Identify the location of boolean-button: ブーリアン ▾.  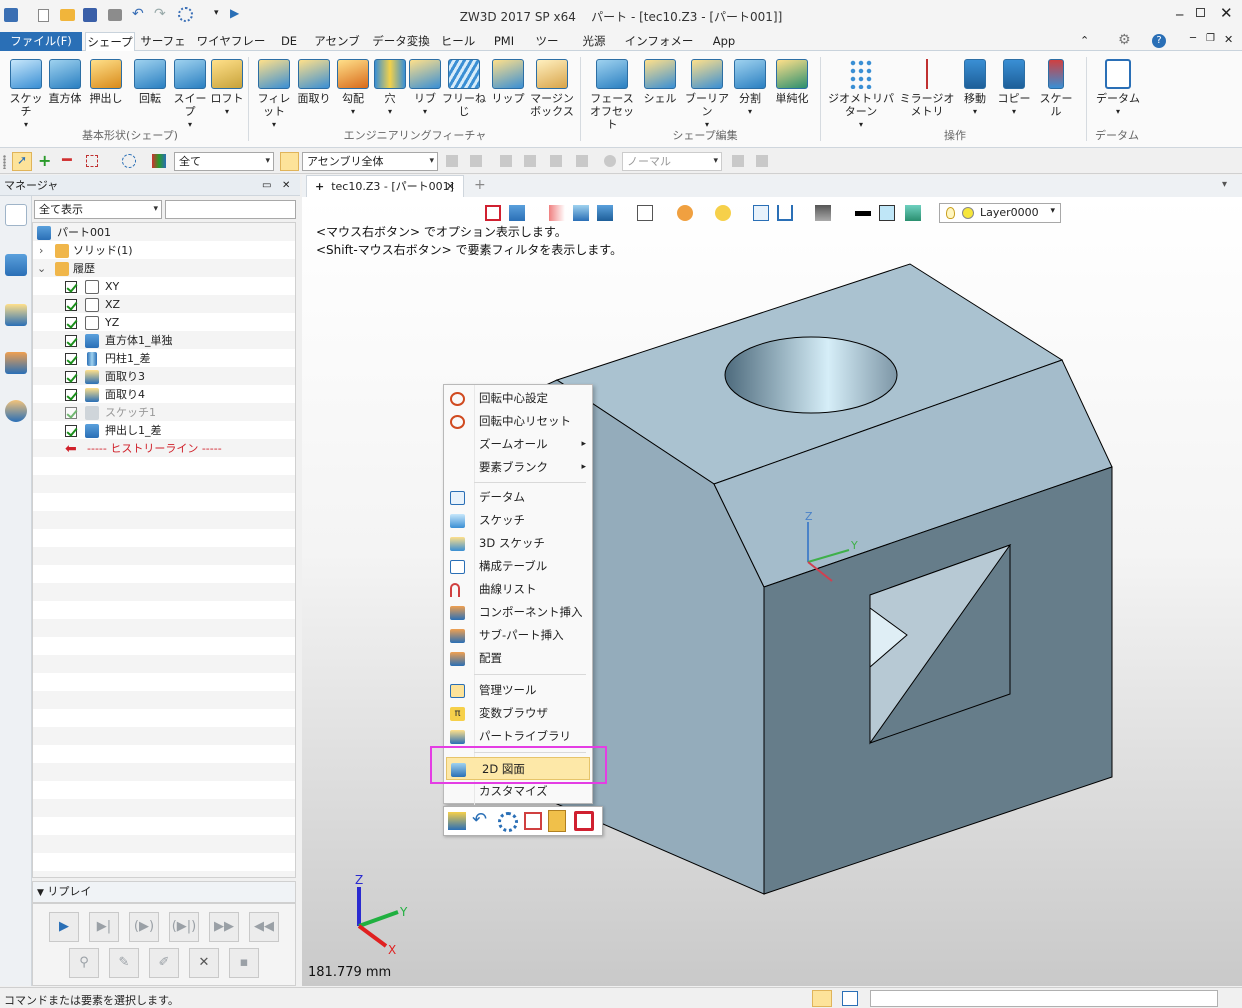
(707, 95).